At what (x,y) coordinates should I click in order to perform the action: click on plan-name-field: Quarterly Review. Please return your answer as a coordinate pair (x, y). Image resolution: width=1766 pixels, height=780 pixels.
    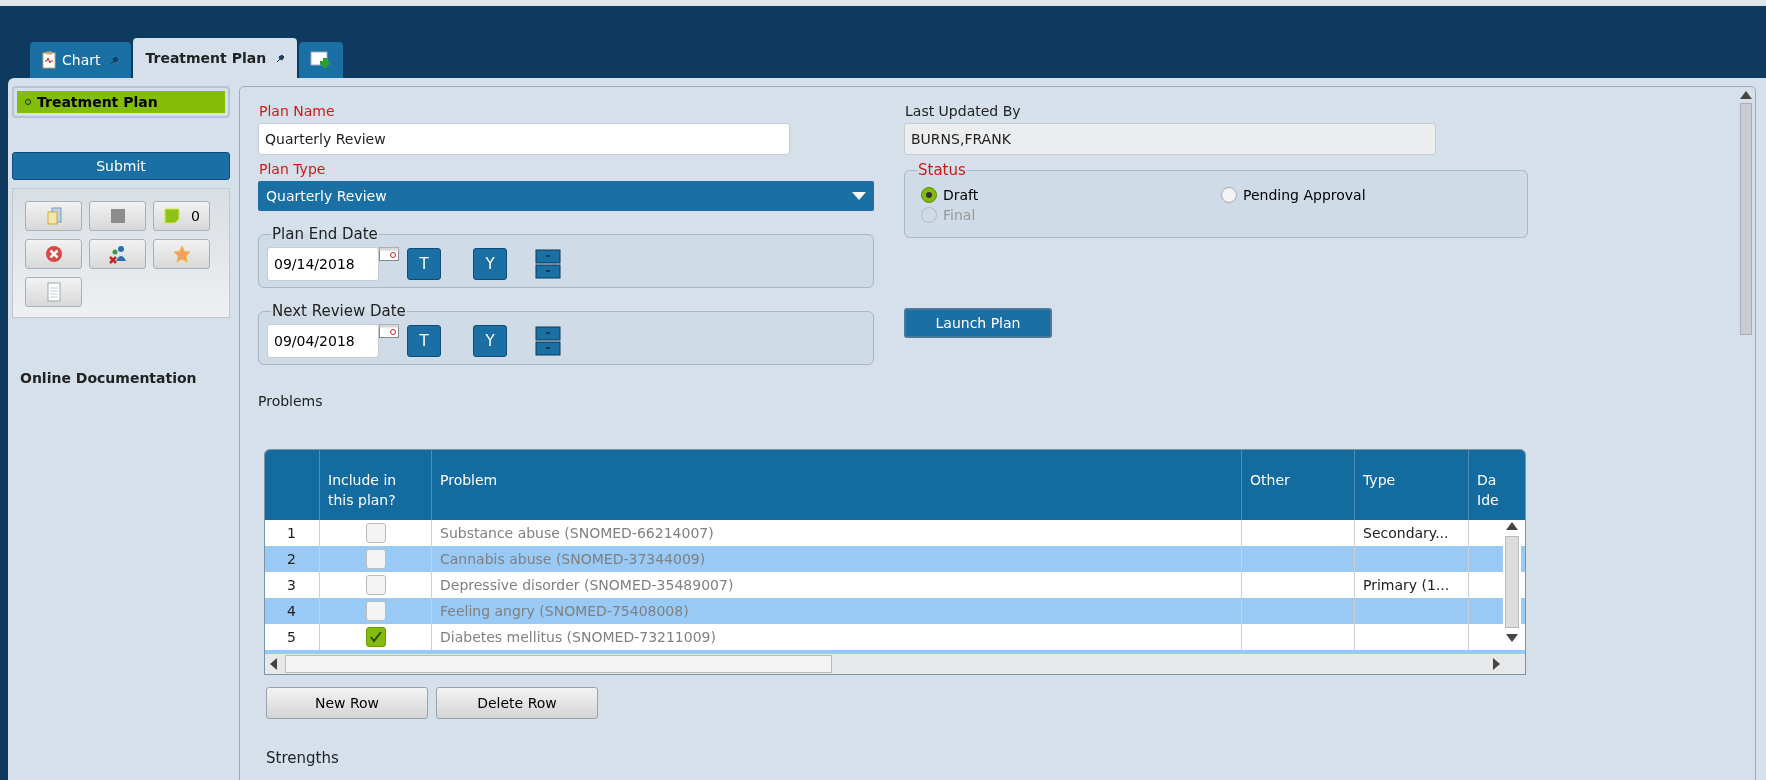
    Looking at the image, I should click on (524, 139).